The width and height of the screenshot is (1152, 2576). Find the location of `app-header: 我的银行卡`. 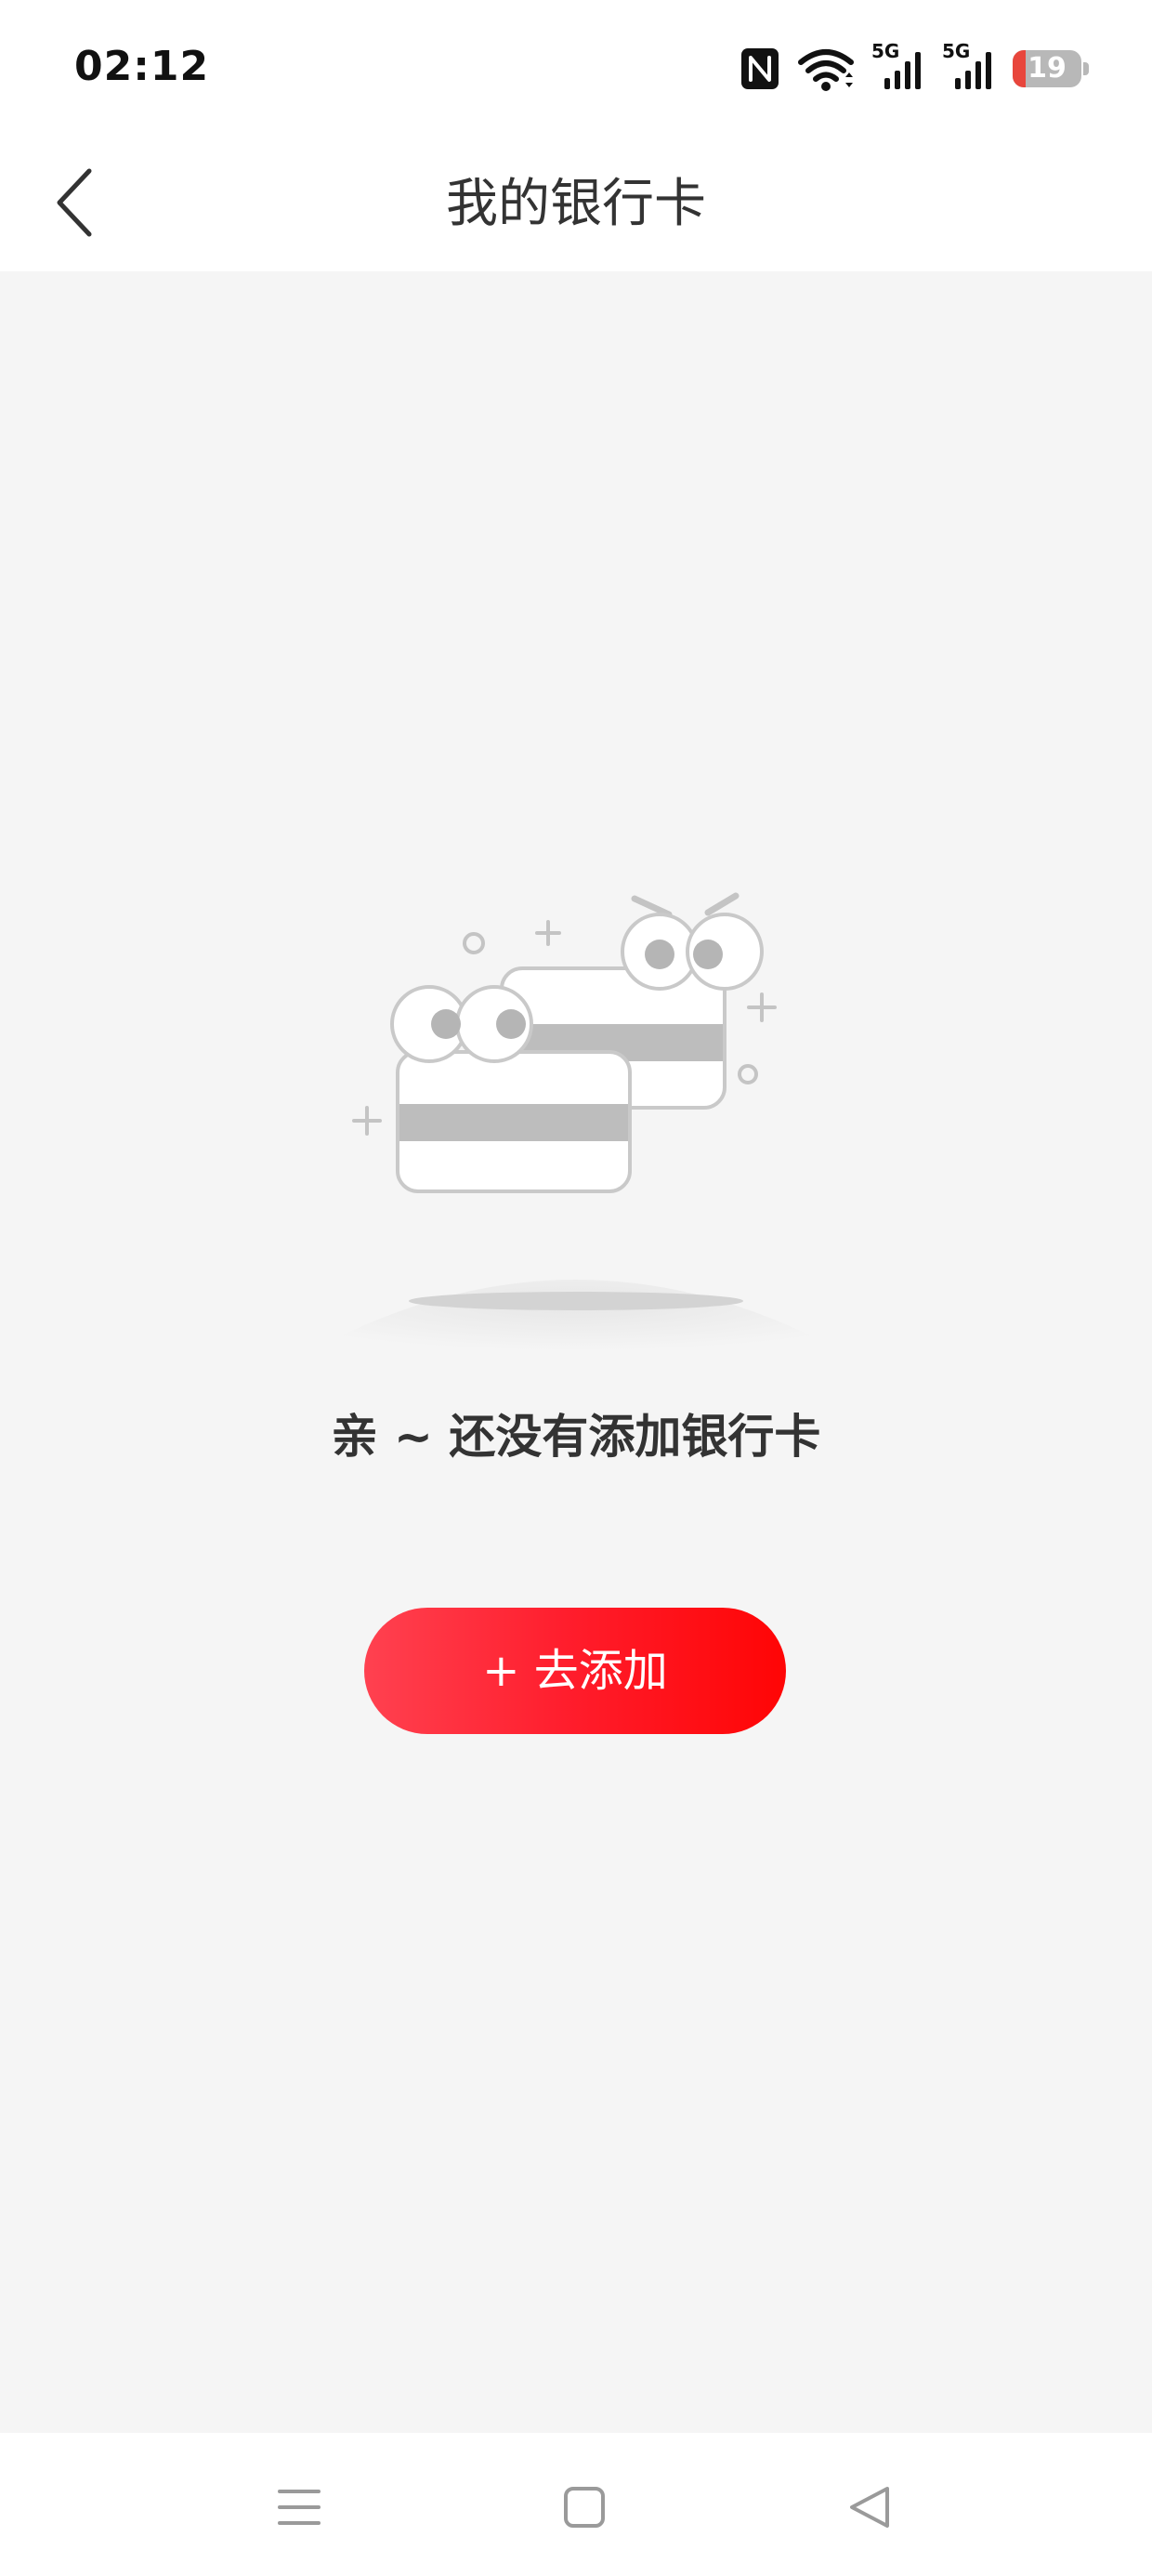

app-header: 我的银行卡 is located at coordinates (576, 205).